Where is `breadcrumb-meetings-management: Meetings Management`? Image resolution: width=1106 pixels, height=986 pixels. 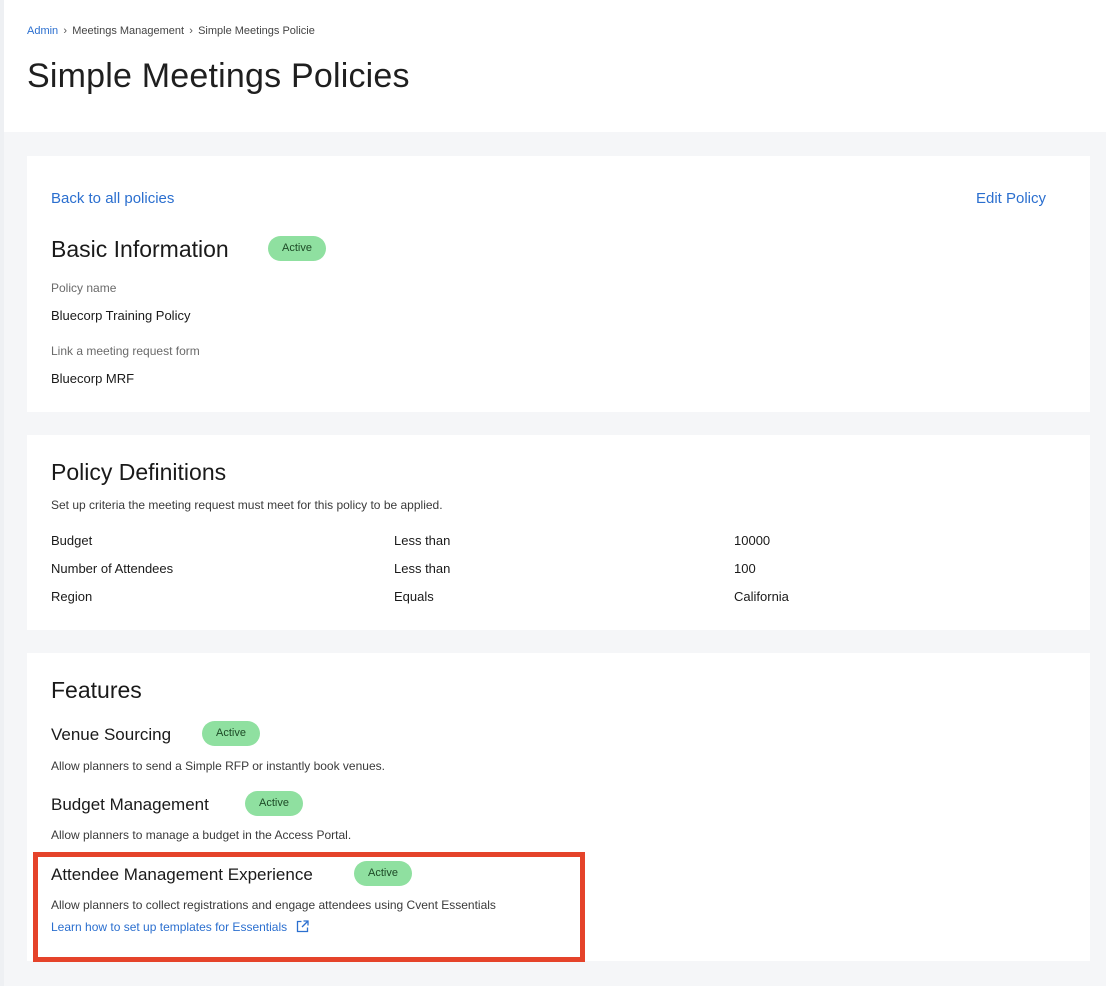
breadcrumb-meetings-management: Meetings Management is located at coordinates (128, 31).